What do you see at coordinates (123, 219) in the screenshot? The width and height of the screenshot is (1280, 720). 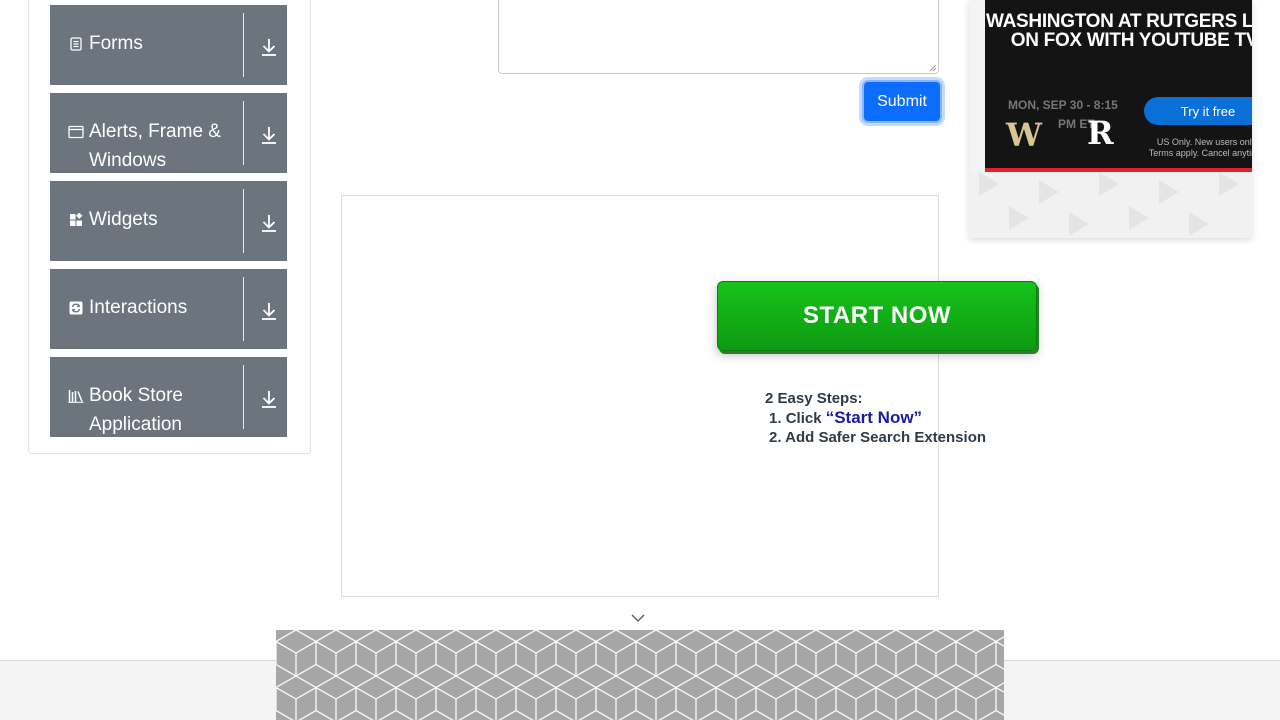 I see `sidebar-group-label: Widgets` at bounding box center [123, 219].